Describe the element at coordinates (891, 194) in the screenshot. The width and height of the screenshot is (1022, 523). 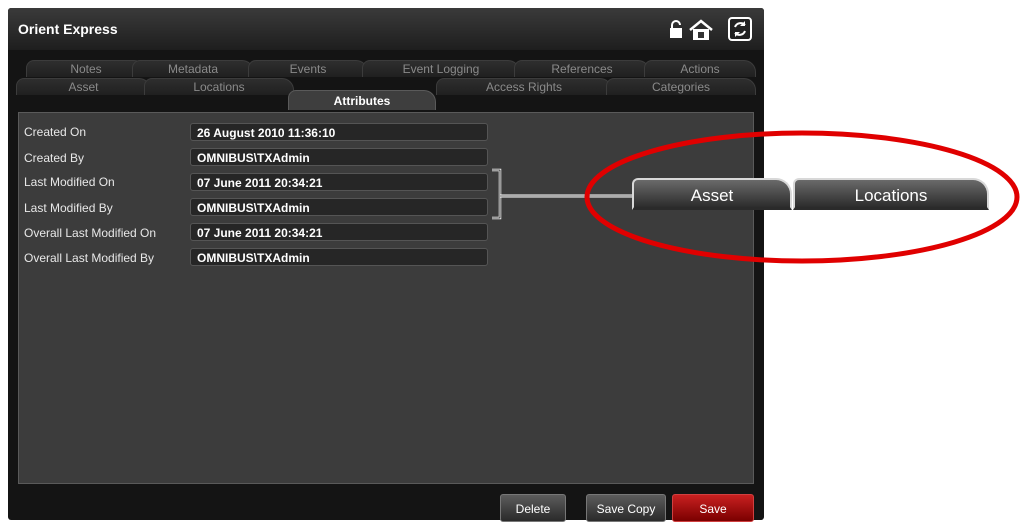
I see `callout-tab-locations: Locations` at that location.